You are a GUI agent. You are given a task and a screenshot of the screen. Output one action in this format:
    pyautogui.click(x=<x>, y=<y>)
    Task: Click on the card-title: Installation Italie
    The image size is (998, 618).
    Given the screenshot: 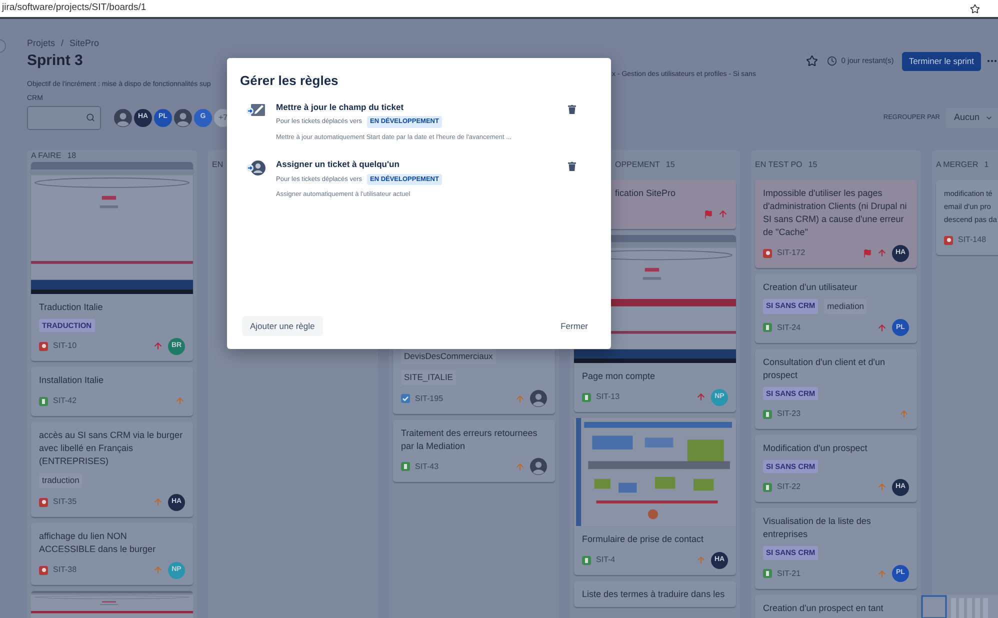 What is the action you would take?
    pyautogui.click(x=72, y=381)
    